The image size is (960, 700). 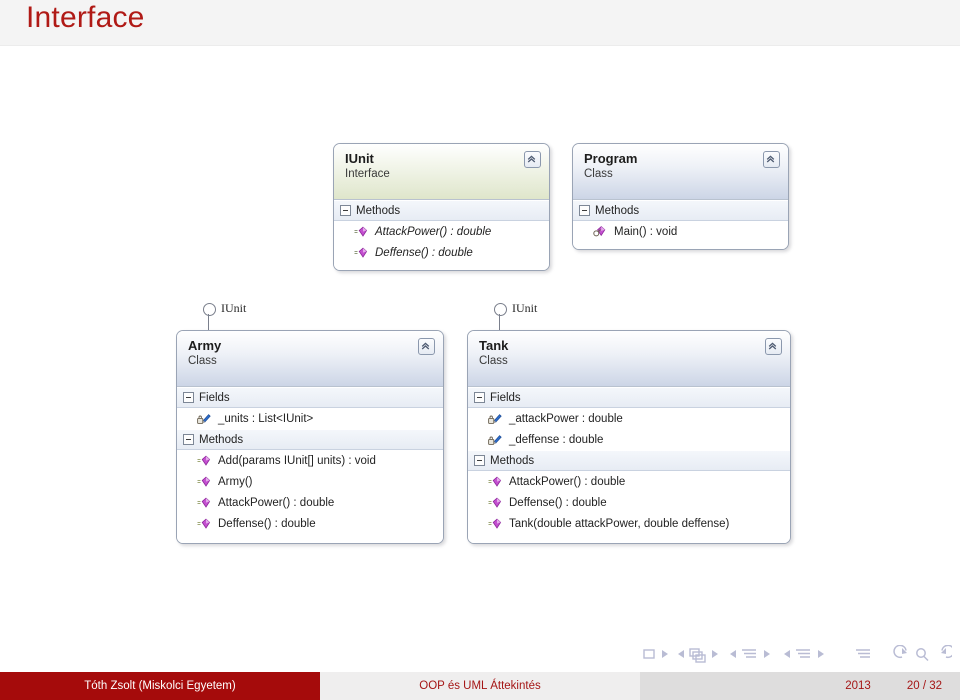 I want to click on footer-year: 2013, so click(x=858, y=686).